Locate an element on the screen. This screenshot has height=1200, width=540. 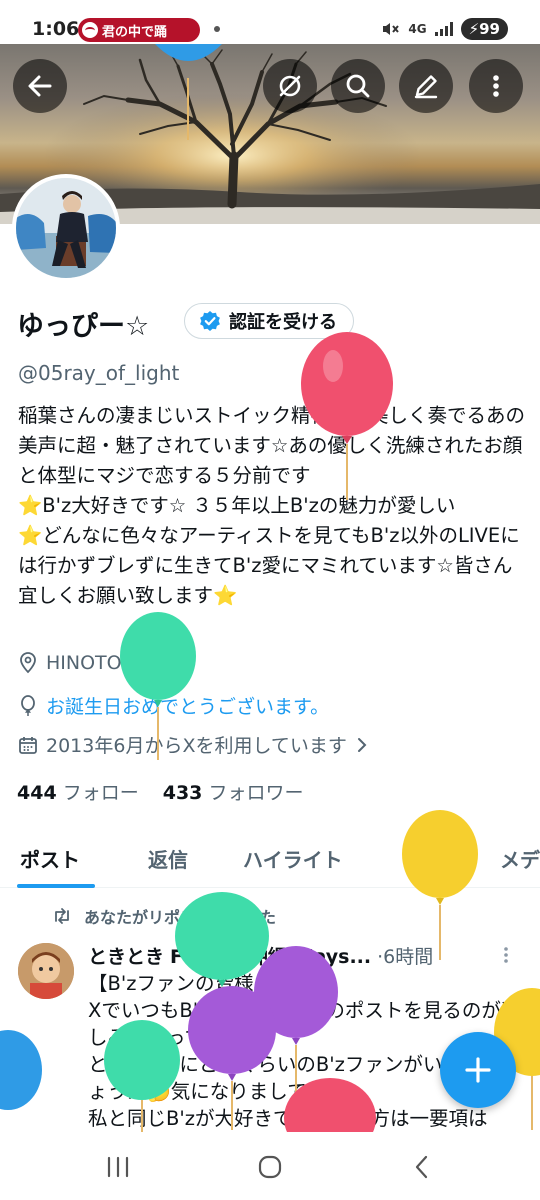
compose-post-button is located at coordinates (478, 1070).